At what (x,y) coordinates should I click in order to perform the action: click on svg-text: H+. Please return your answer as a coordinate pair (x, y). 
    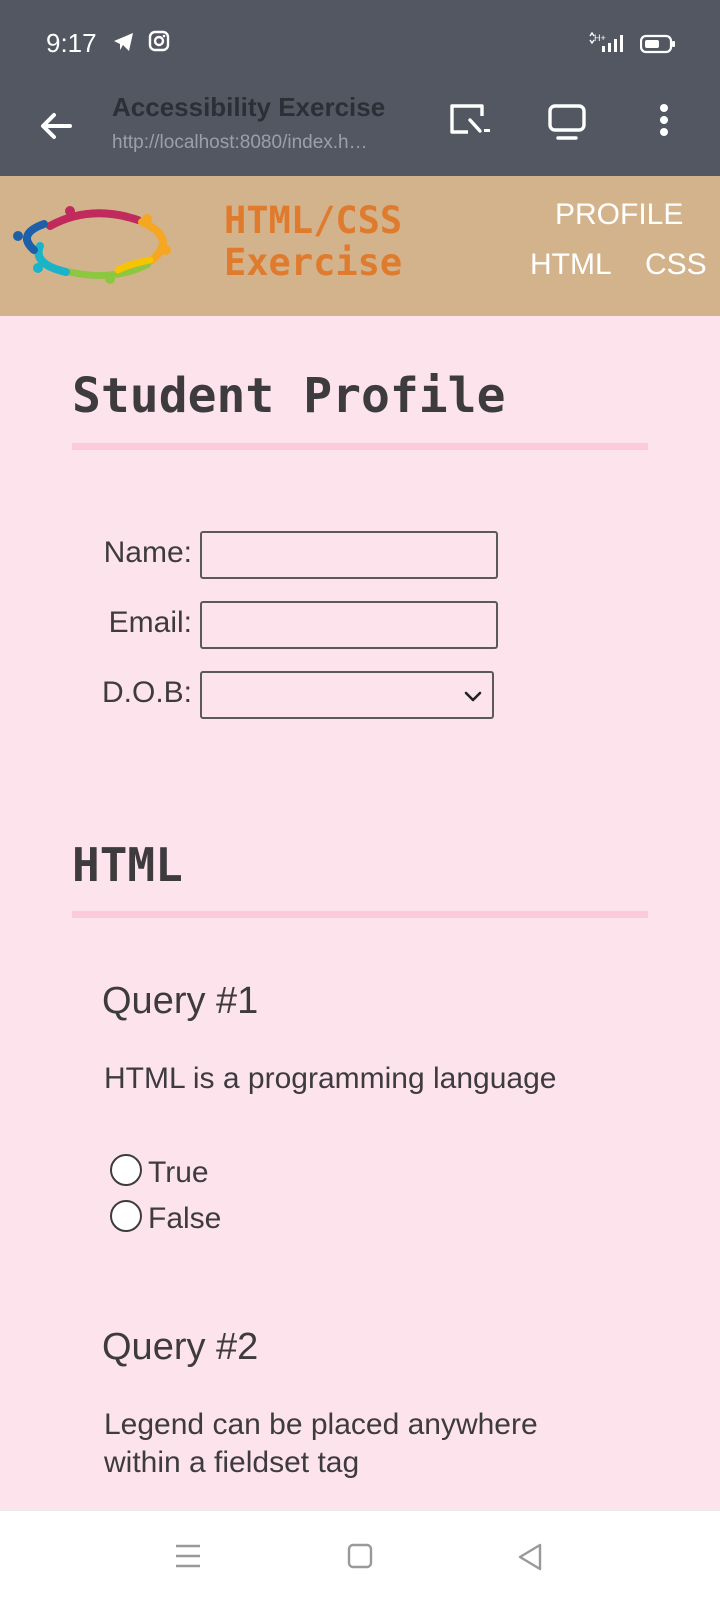
    Looking at the image, I should click on (600, 38).